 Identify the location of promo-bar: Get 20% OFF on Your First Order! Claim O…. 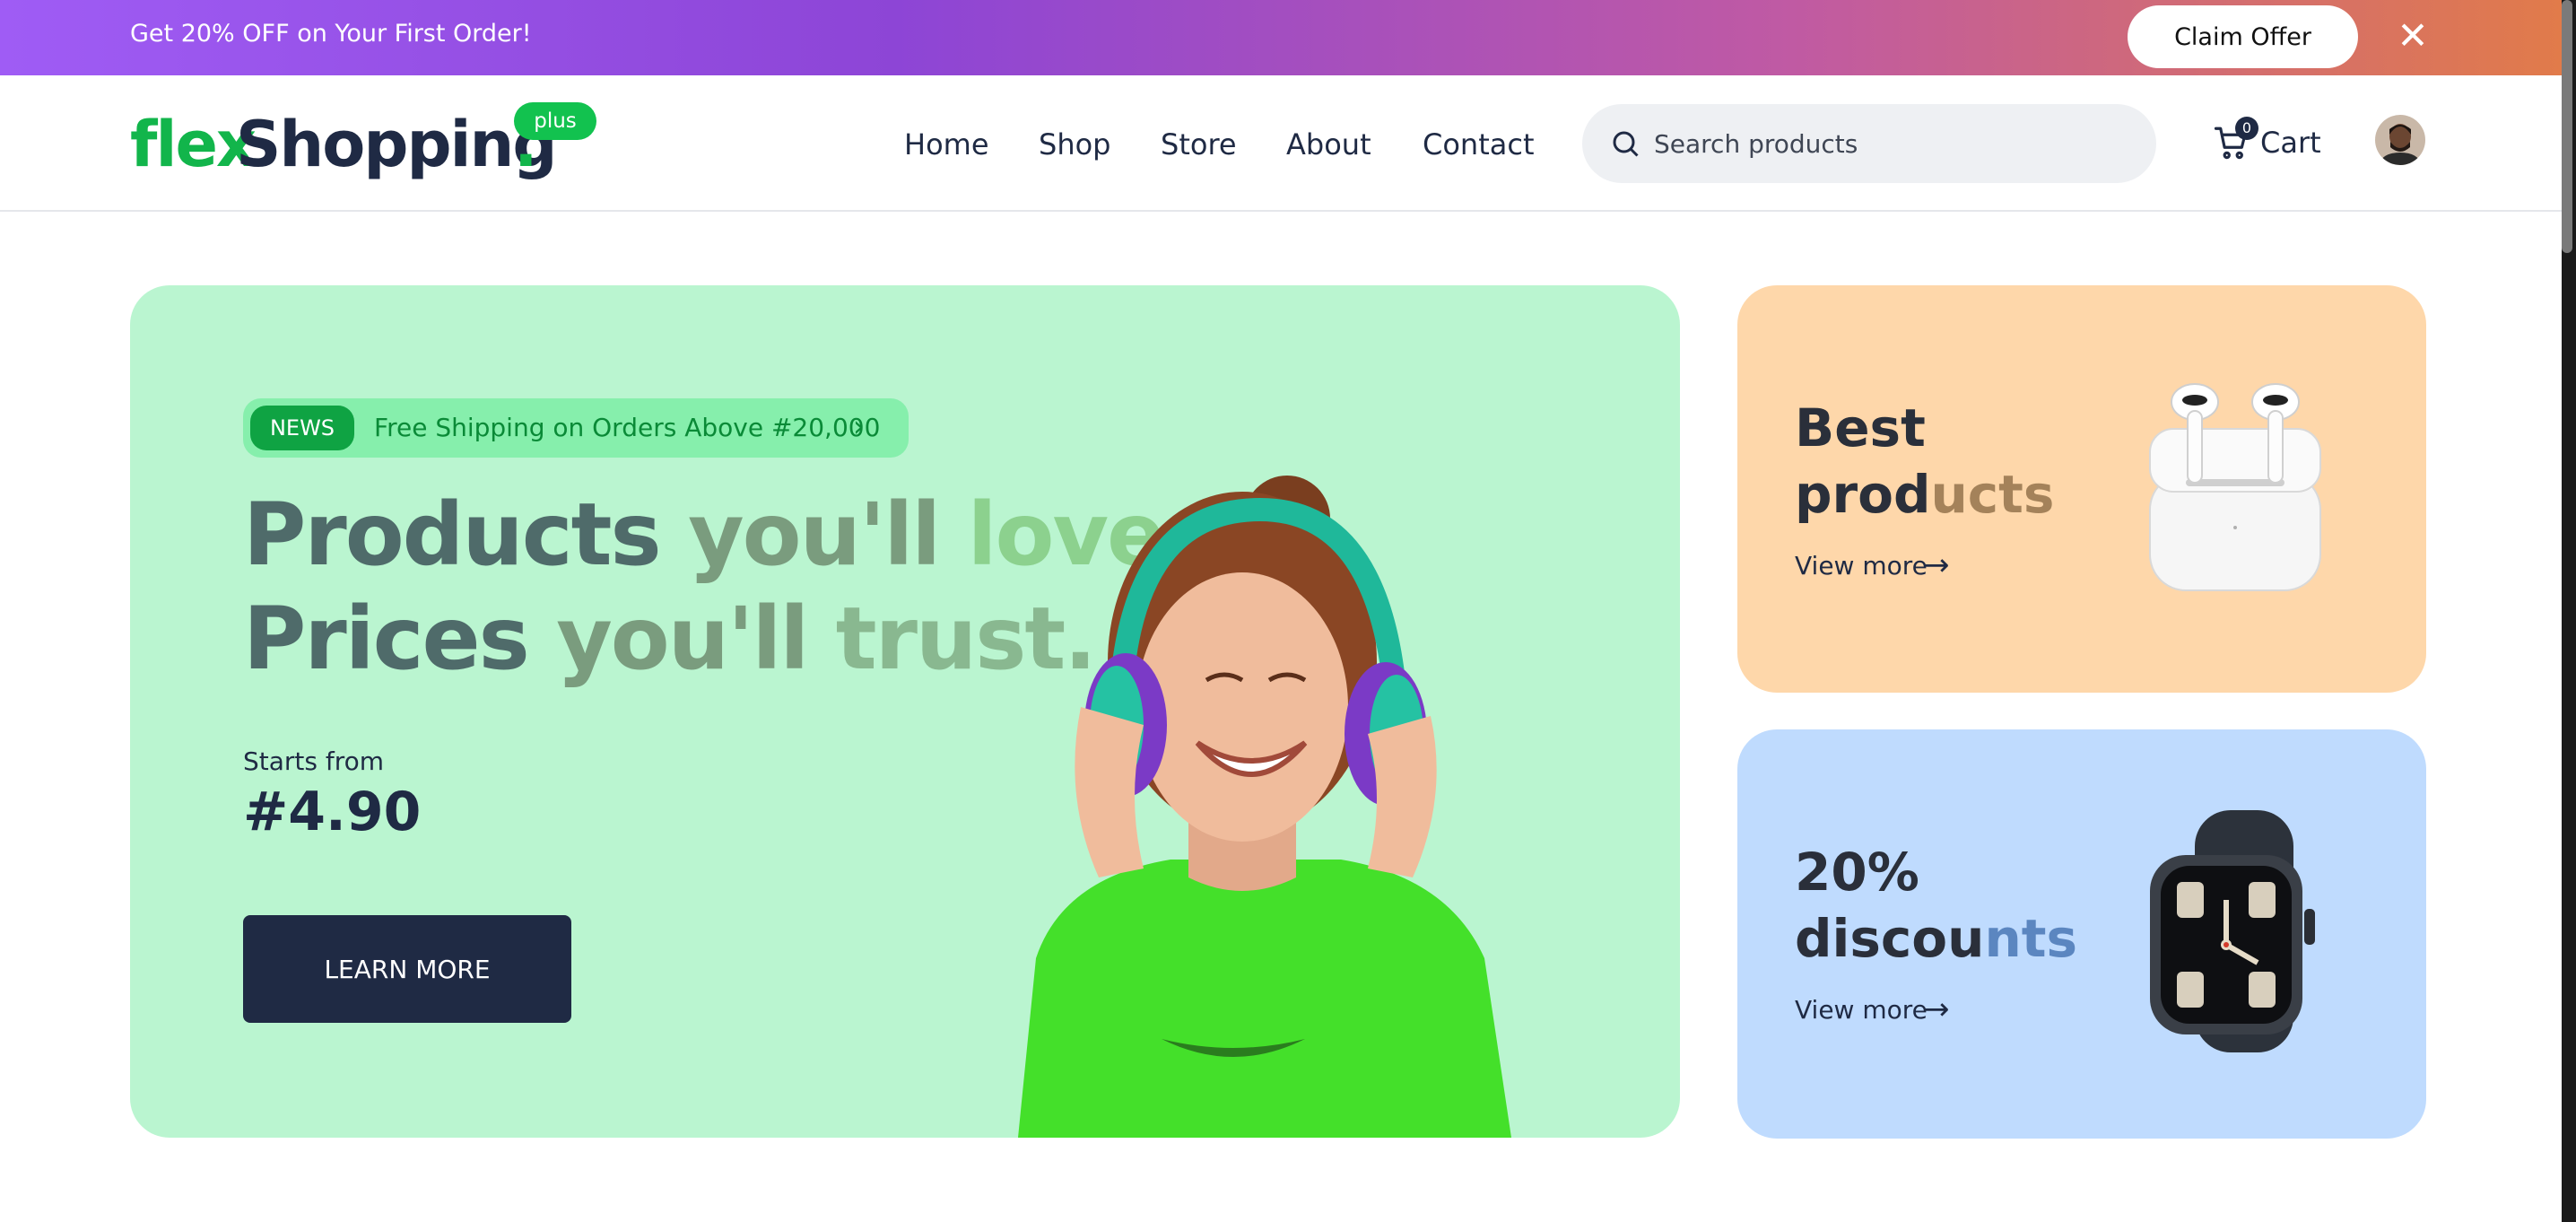
(1281, 37).